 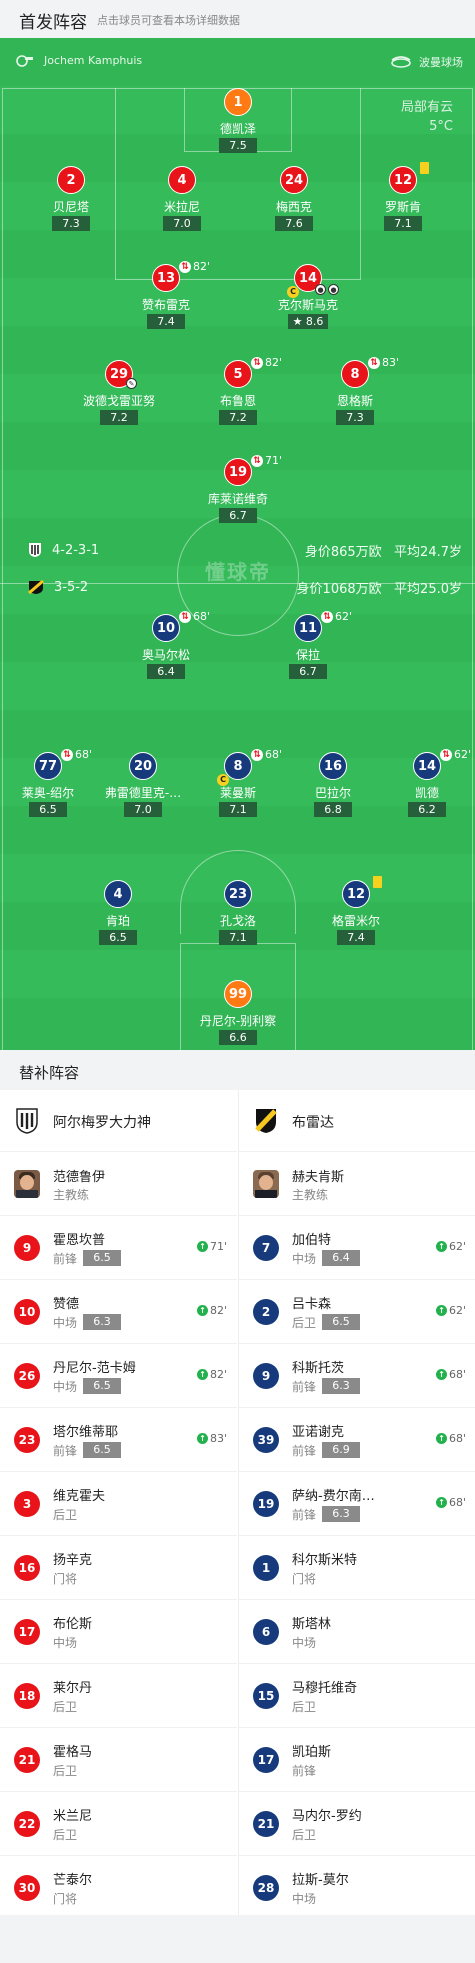 I want to click on player-rating: 6.7, so click(x=308, y=671).